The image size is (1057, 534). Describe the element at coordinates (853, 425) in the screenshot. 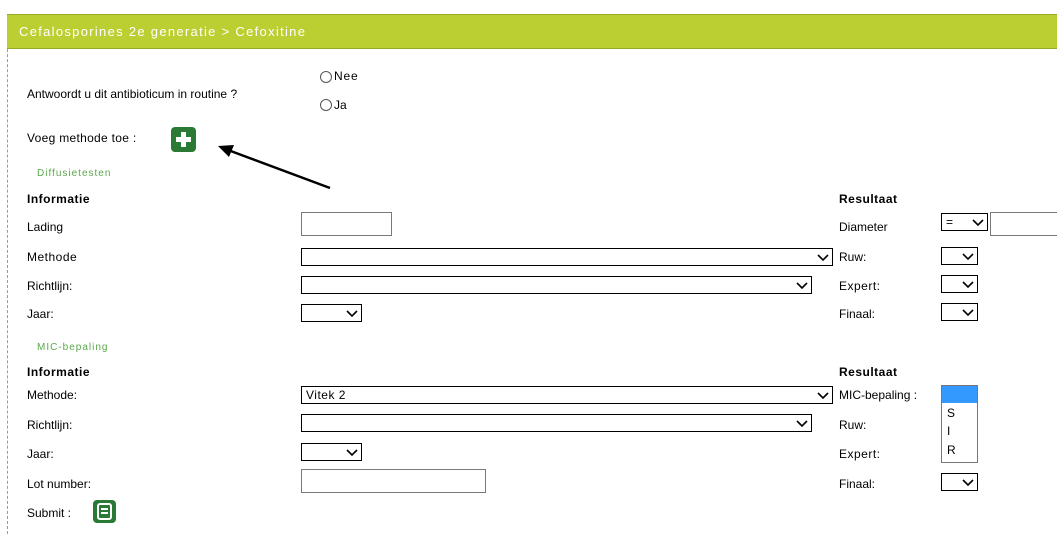

I see `mic-ruw-label: Ruw:` at that location.